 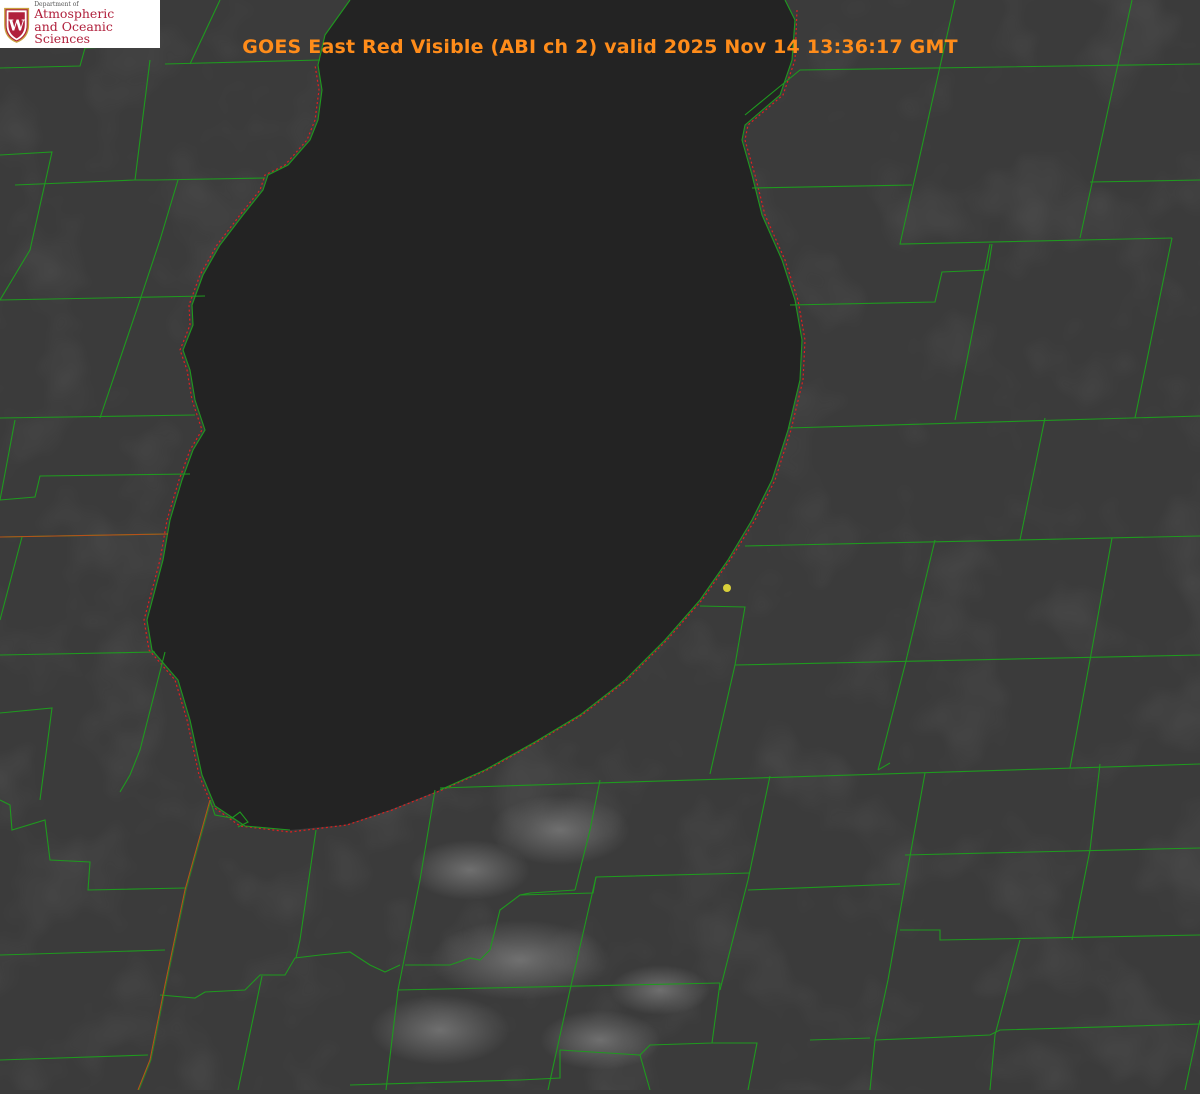 What do you see at coordinates (16, 25) in the screenshot?
I see `seal-letter: W` at bounding box center [16, 25].